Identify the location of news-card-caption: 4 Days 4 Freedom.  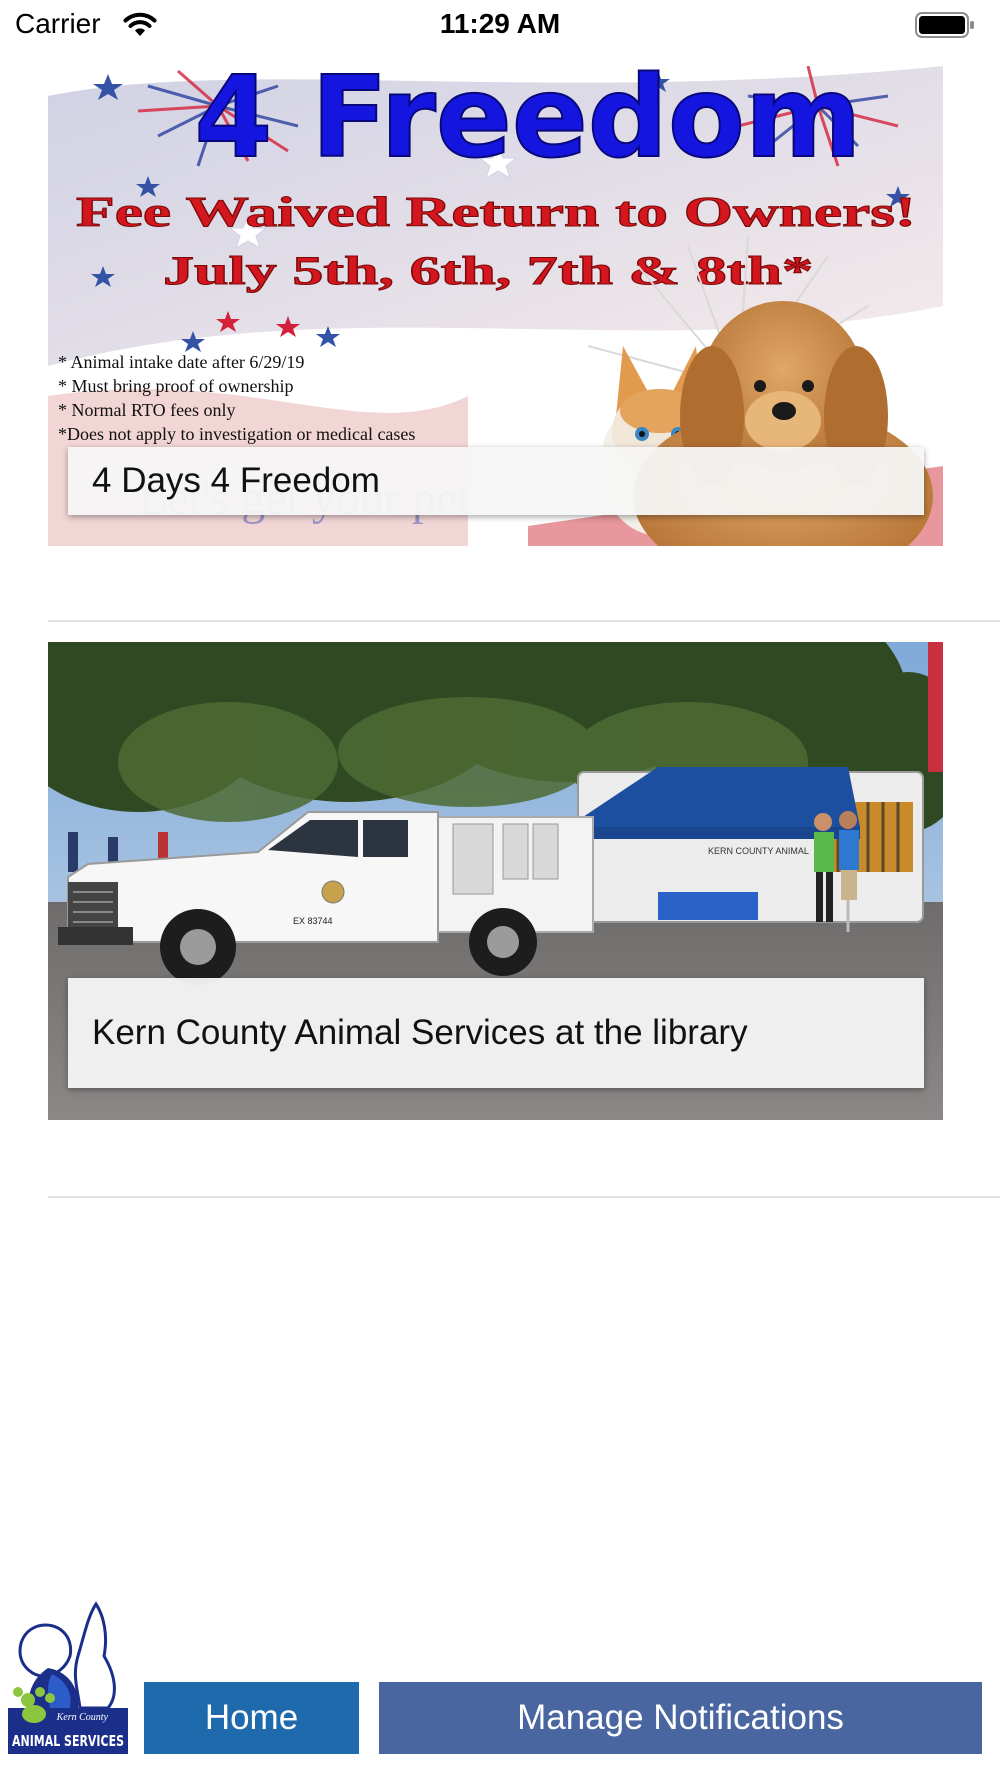
(496, 481).